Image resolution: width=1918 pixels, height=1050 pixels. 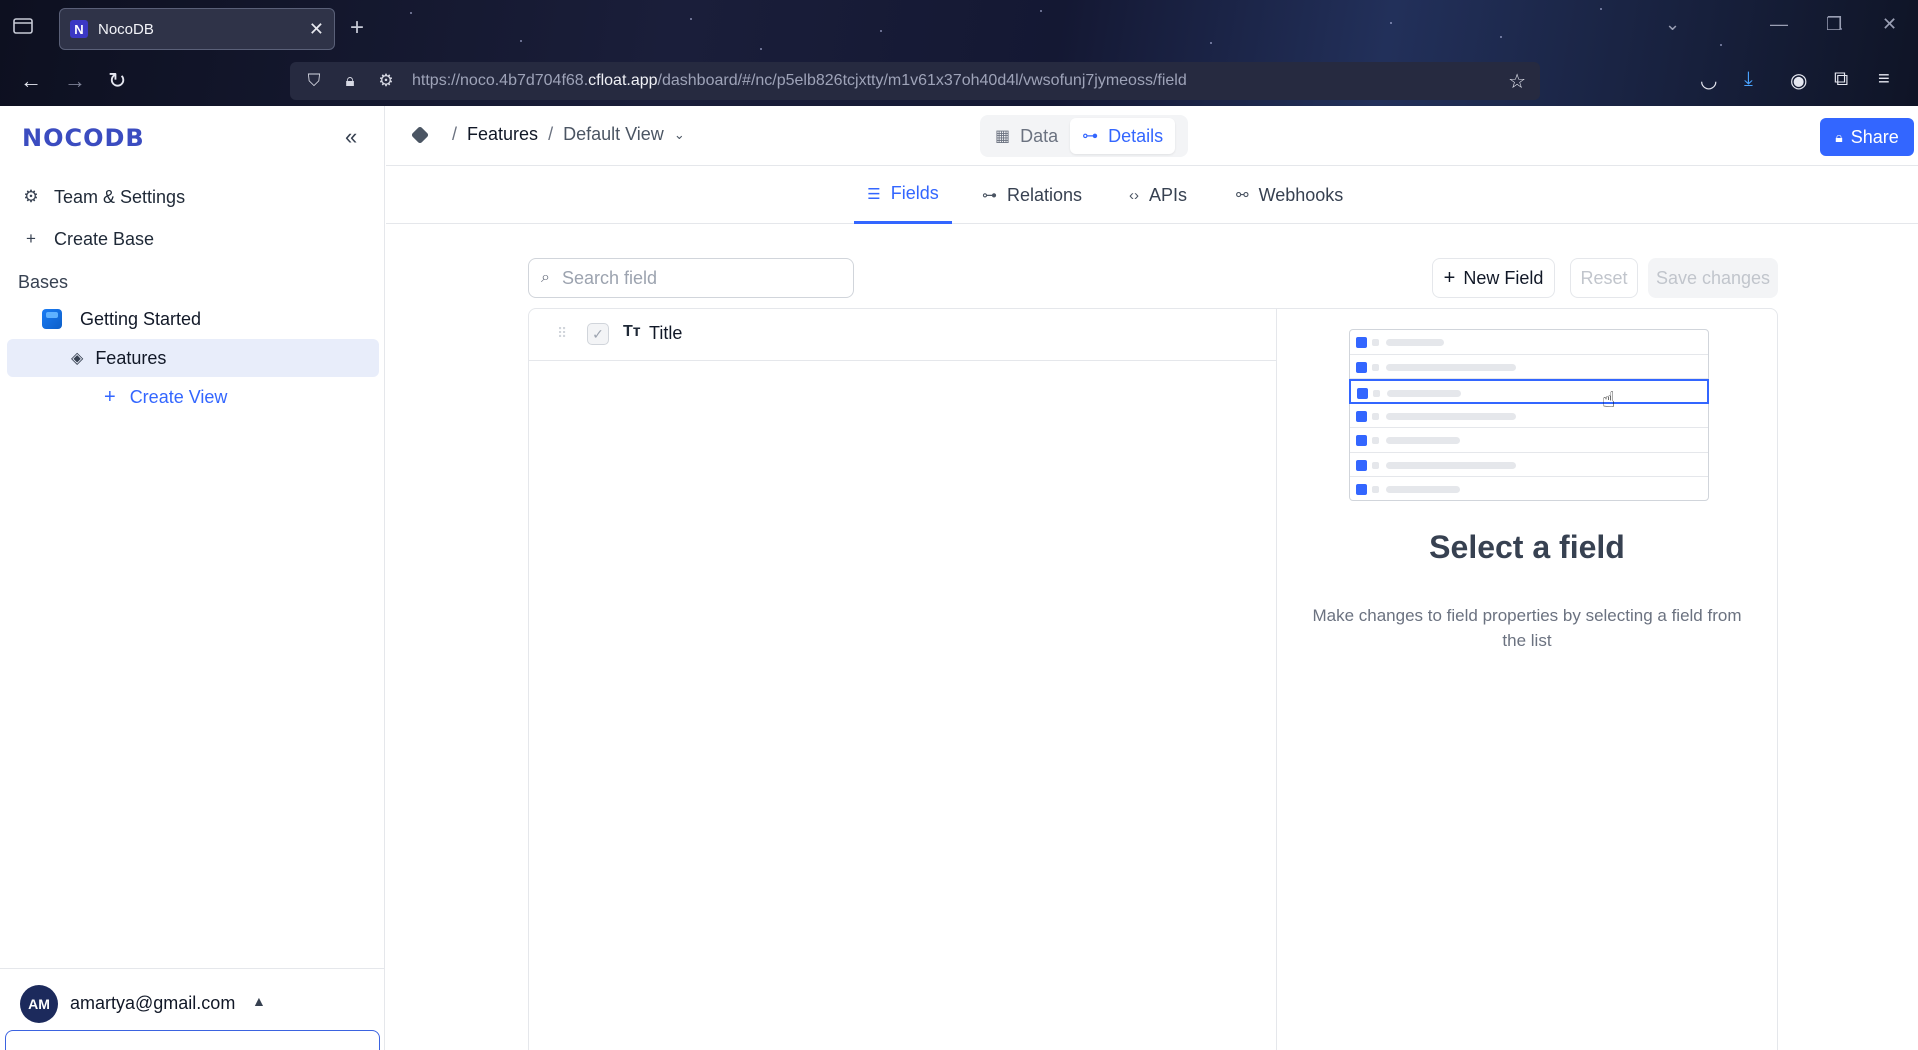 What do you see at coordinates (1039, 135) in the screenshot?
I see `data-tab-label: Data` at bounding box center [1039, 135].